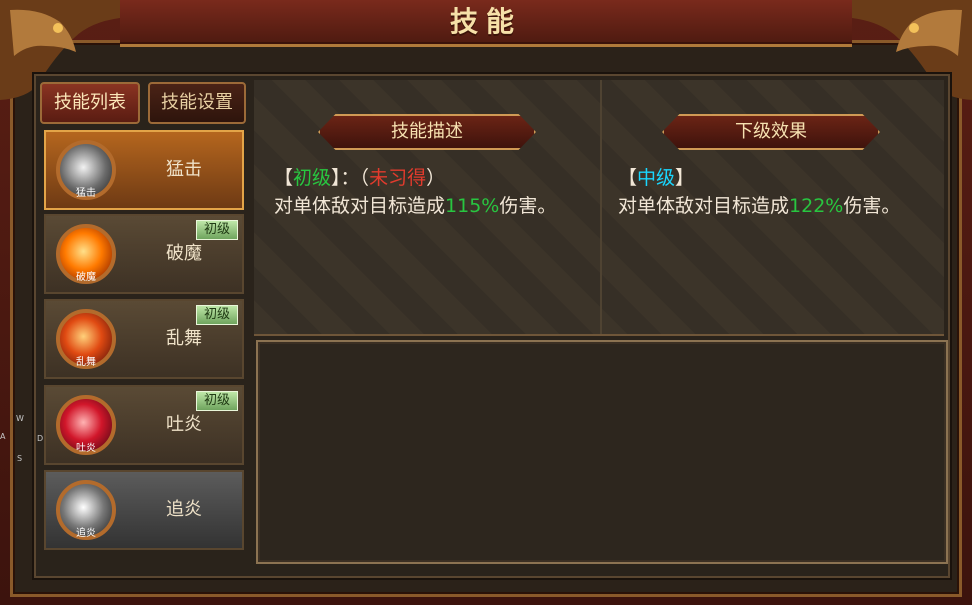 This screenshot has height=605, width=972. Describe the element at coordinates (345, 178) in the screenshot. I see `bracket-close: 】：` at that location.